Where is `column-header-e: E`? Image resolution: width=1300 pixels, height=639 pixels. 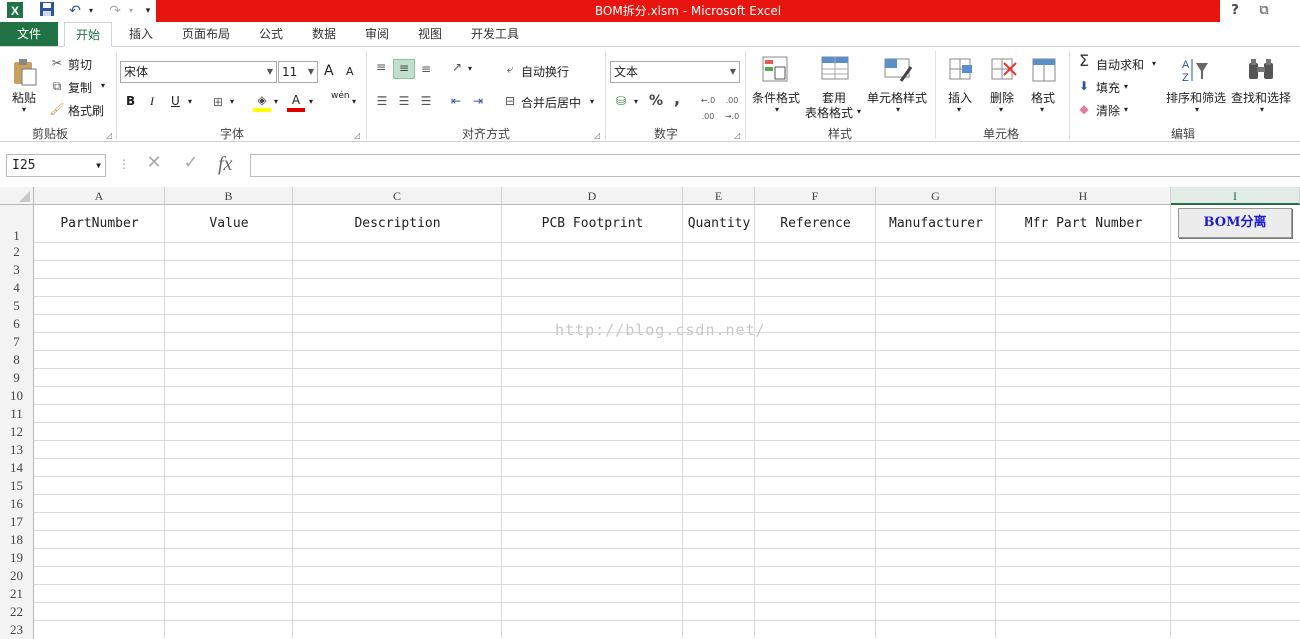
column-header-e: E is located at coordinates (719, 196).